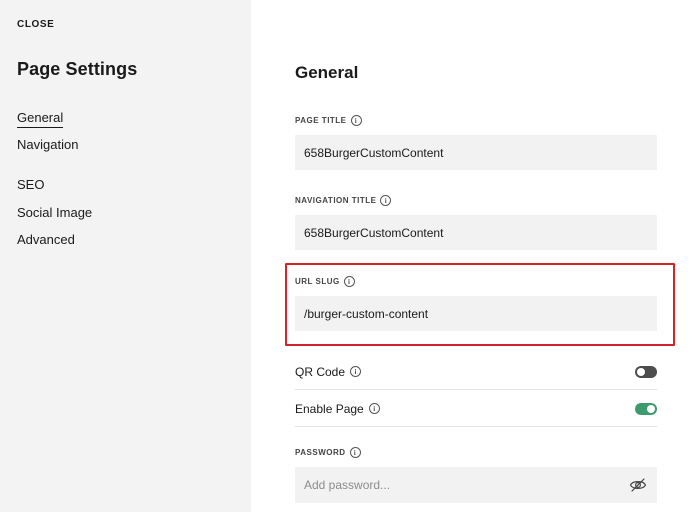 This screenshot has width=700, height=512. What do you see at coordinates (327, 72) in the screenshot?
I see `section-title: General` at bounding box center [327, 72].